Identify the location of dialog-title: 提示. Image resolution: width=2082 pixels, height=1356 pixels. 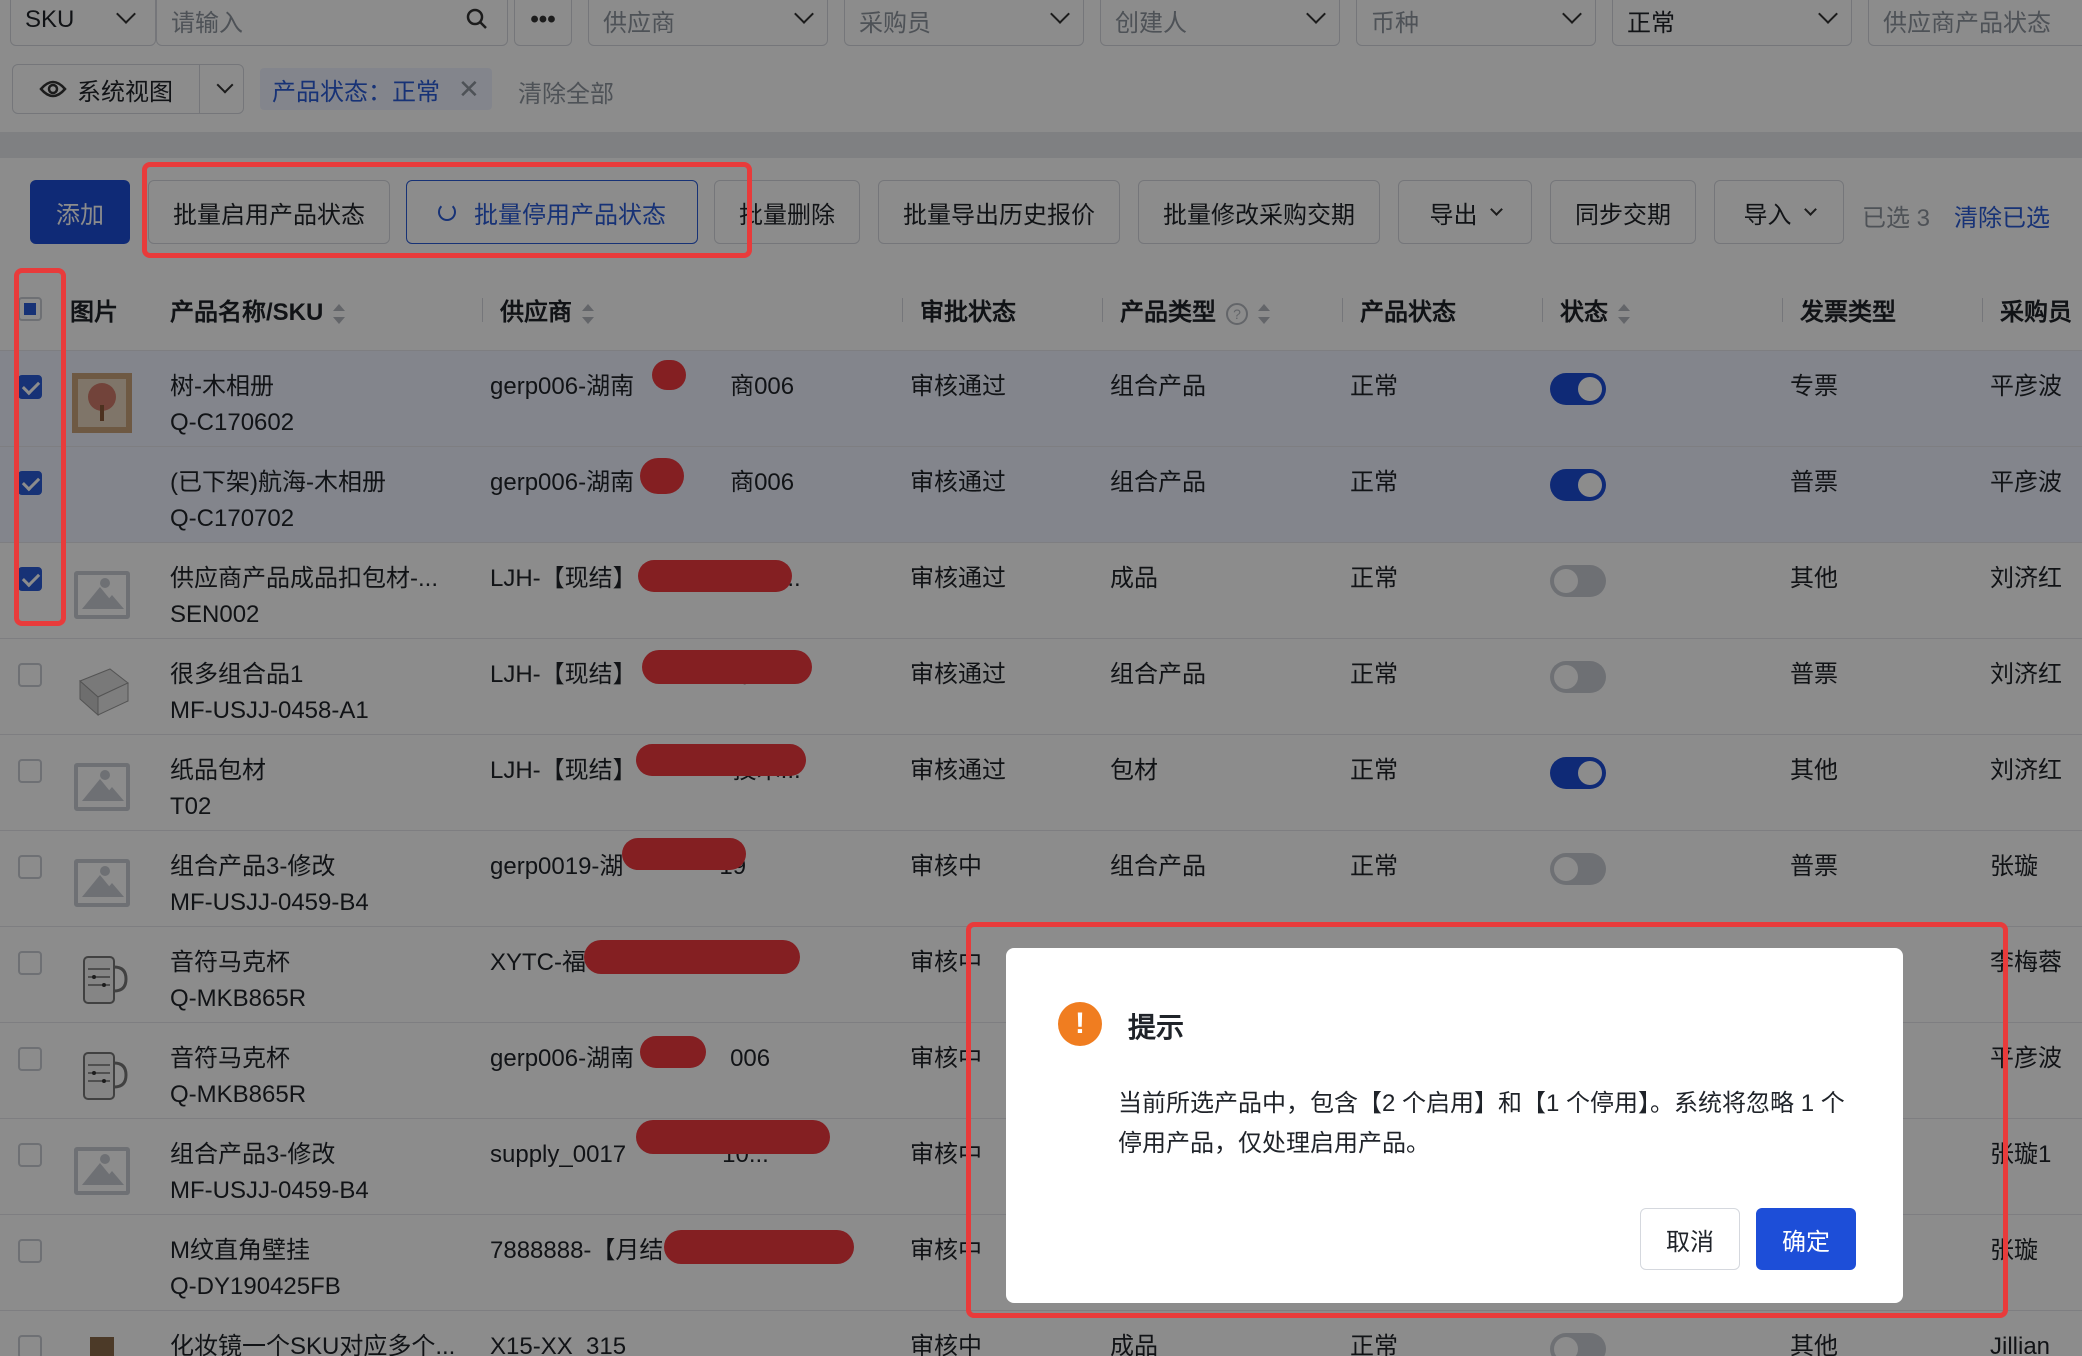
(1156, 1027).